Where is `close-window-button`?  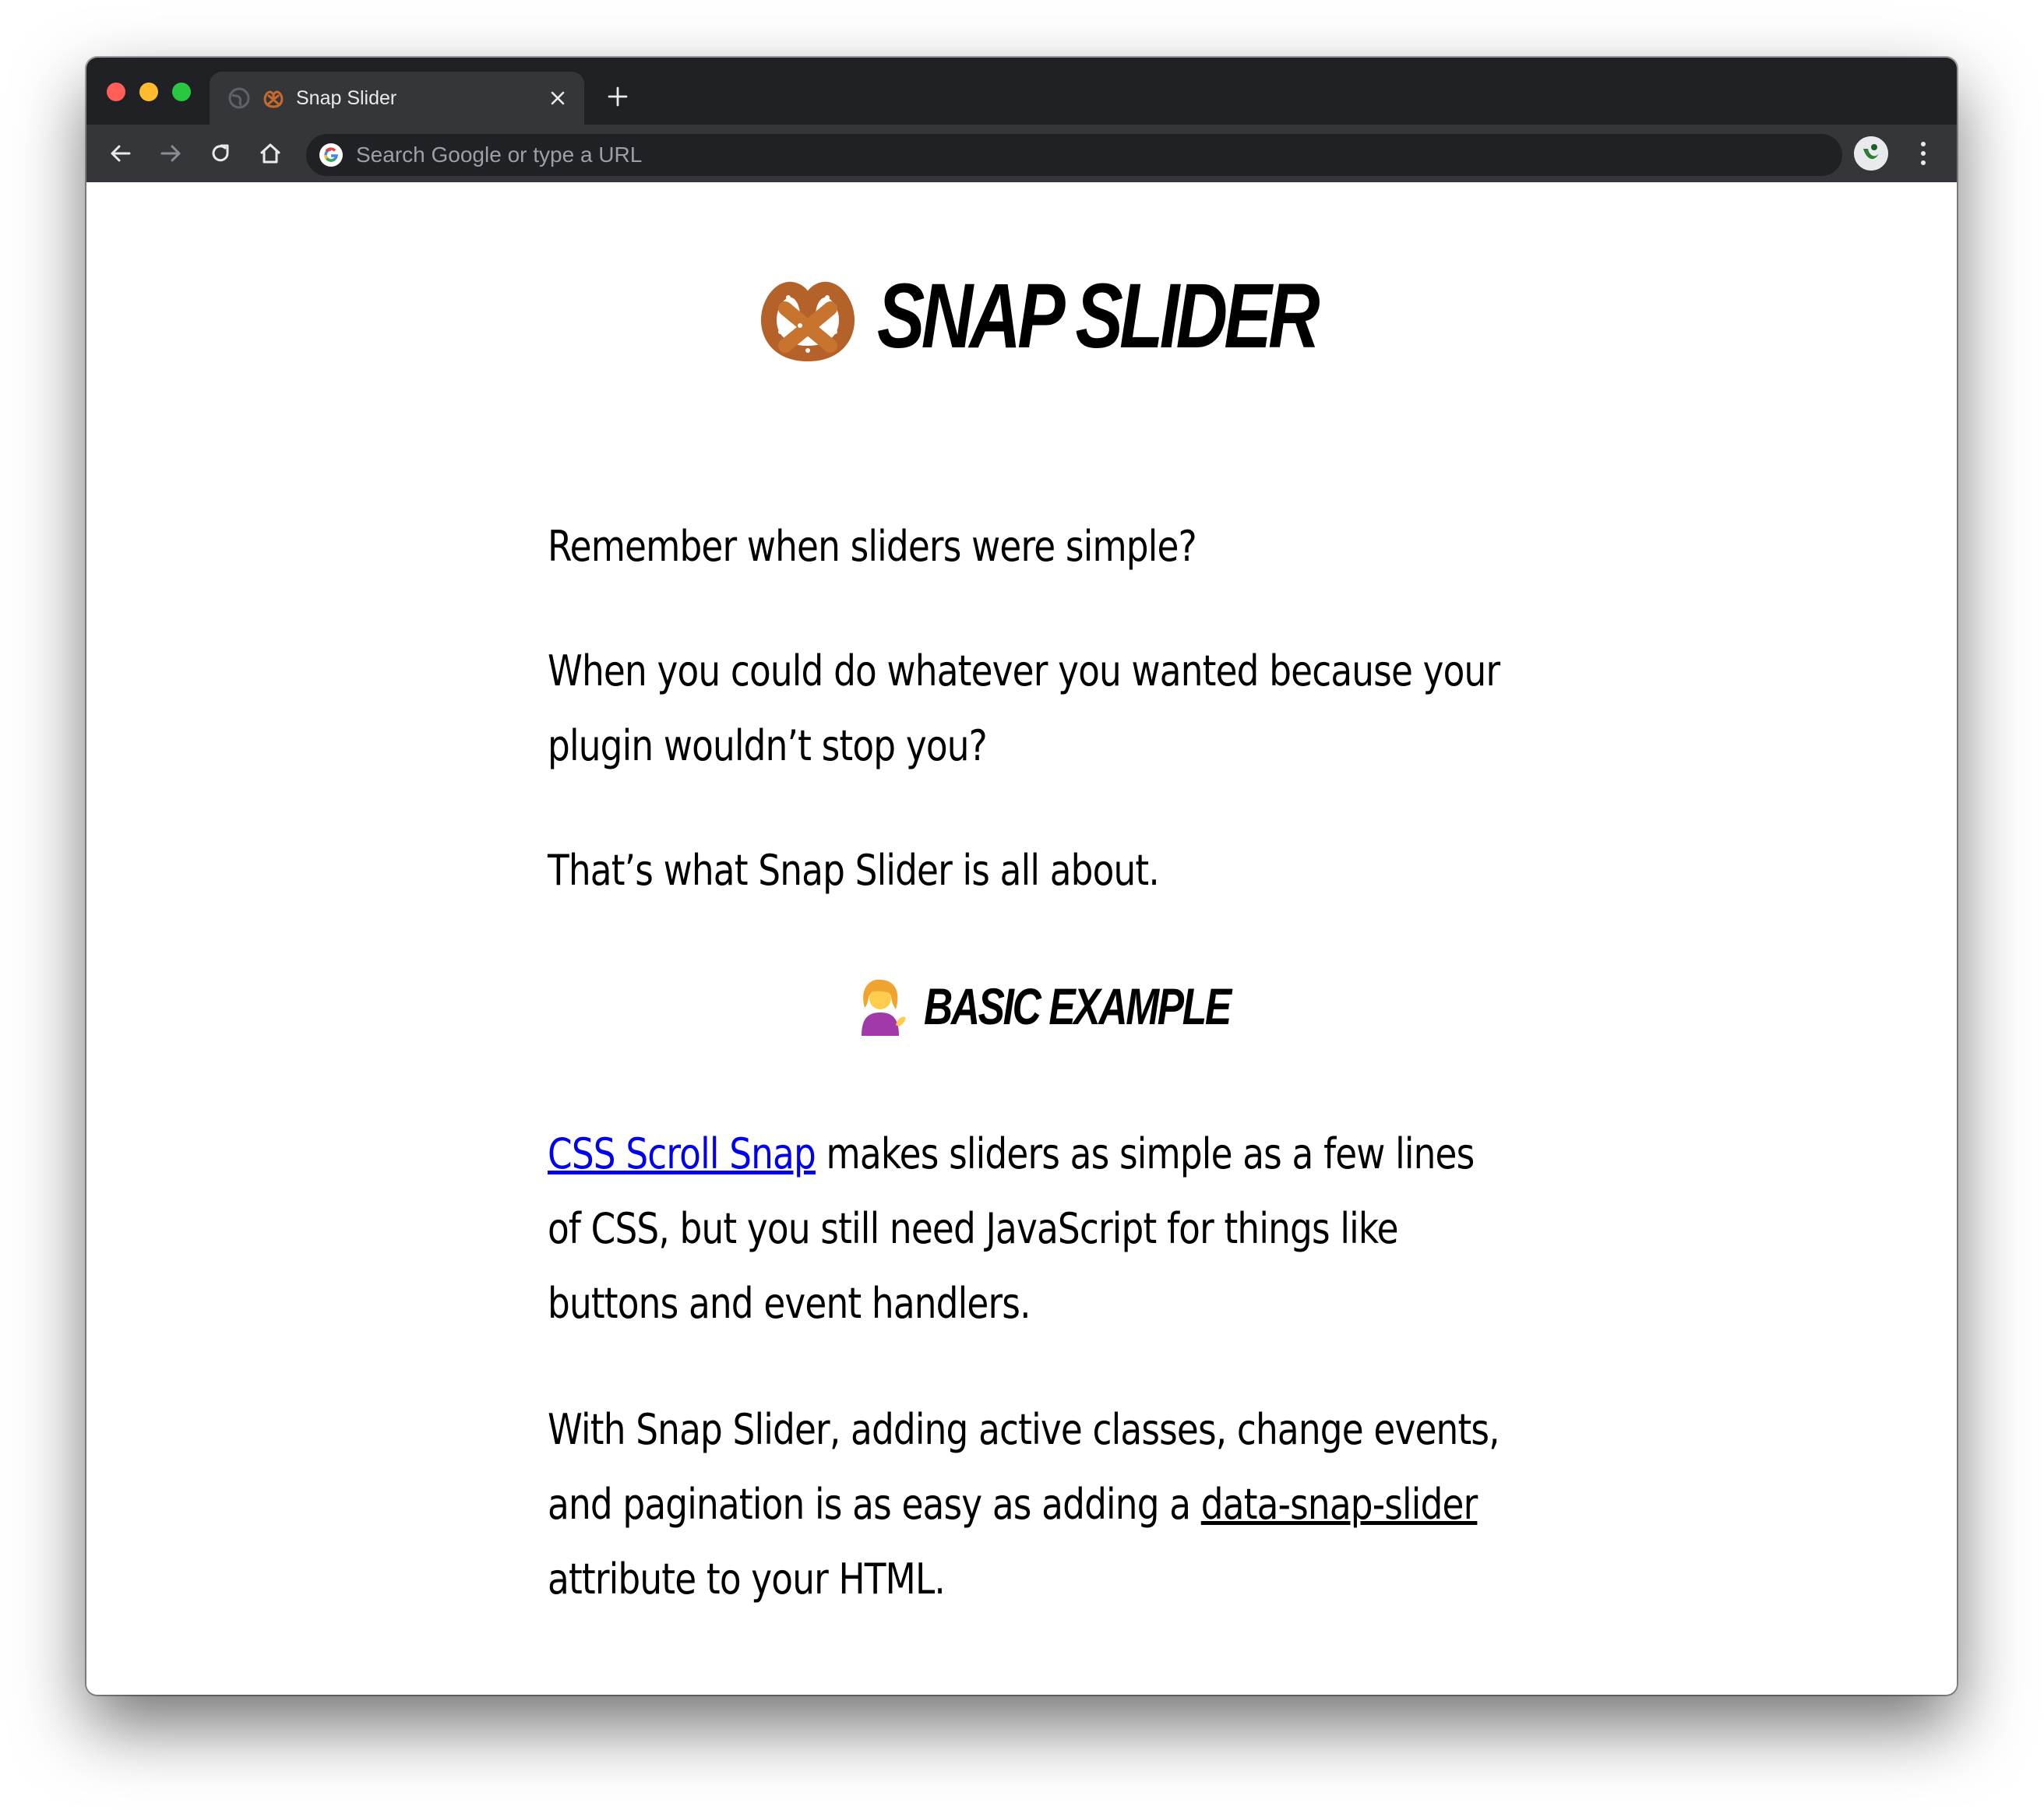 close-window-button is located at coordinates (116, 92).